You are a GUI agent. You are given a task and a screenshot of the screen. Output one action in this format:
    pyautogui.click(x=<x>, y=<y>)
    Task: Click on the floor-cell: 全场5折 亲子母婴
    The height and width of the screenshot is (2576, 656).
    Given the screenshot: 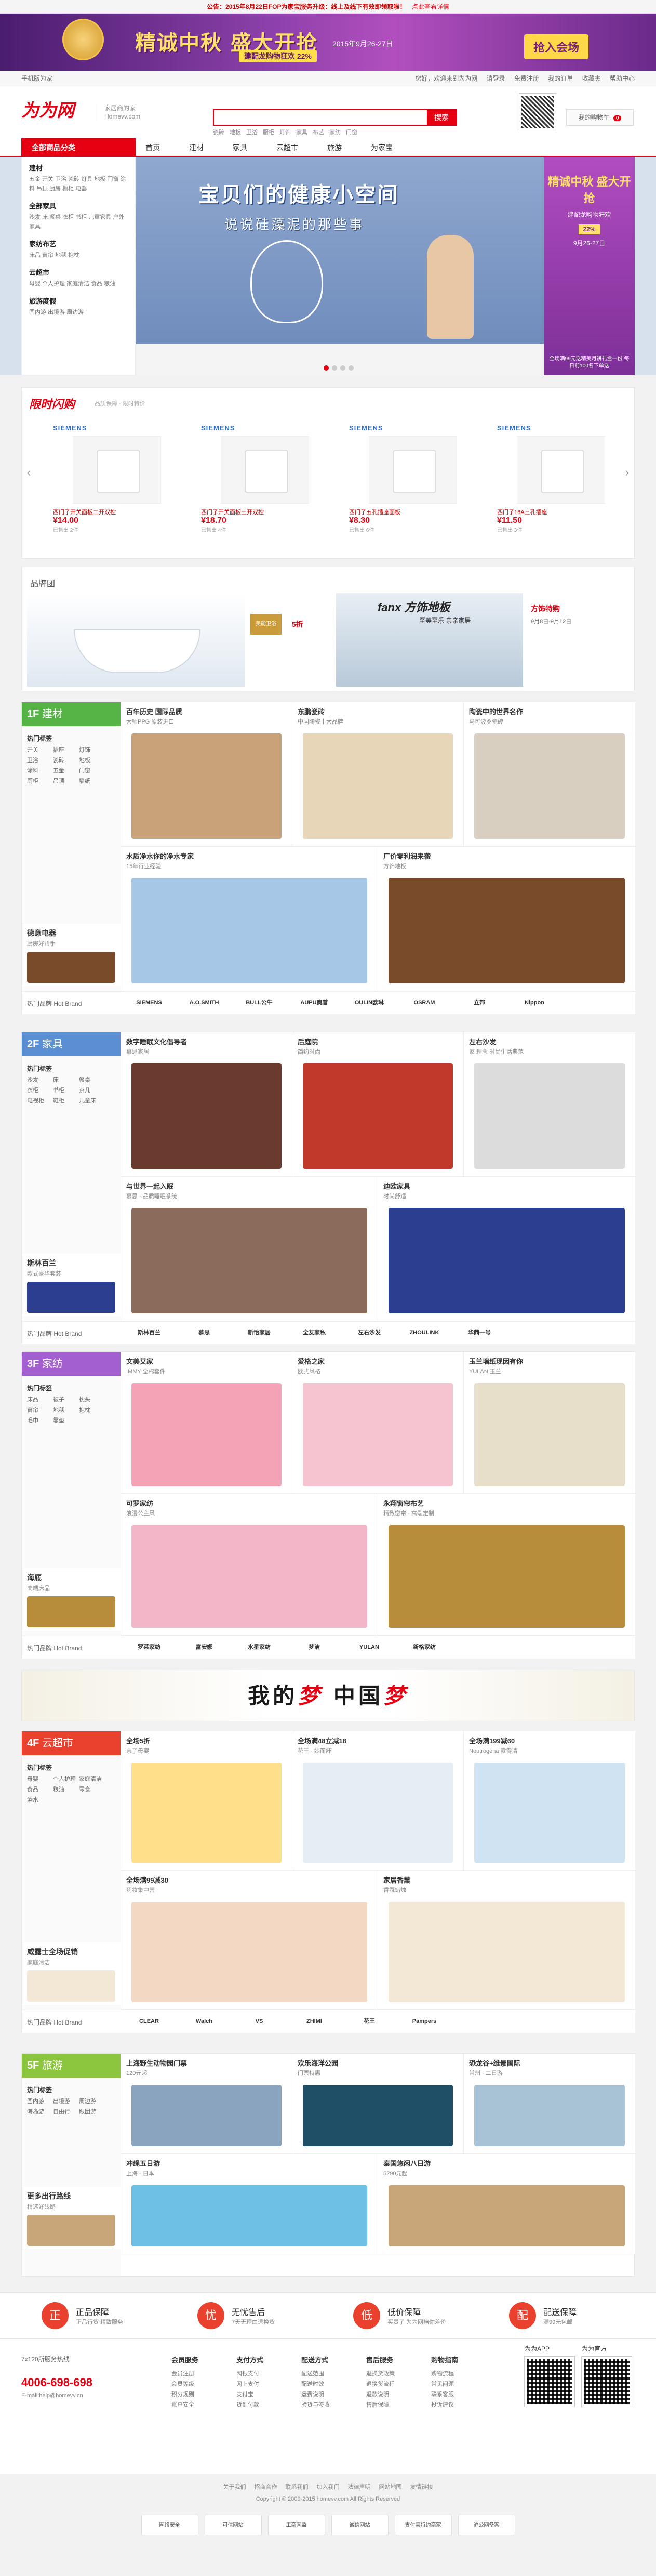 What is the action you would take?
    pyautogui.click(x=207, y=1801)
    